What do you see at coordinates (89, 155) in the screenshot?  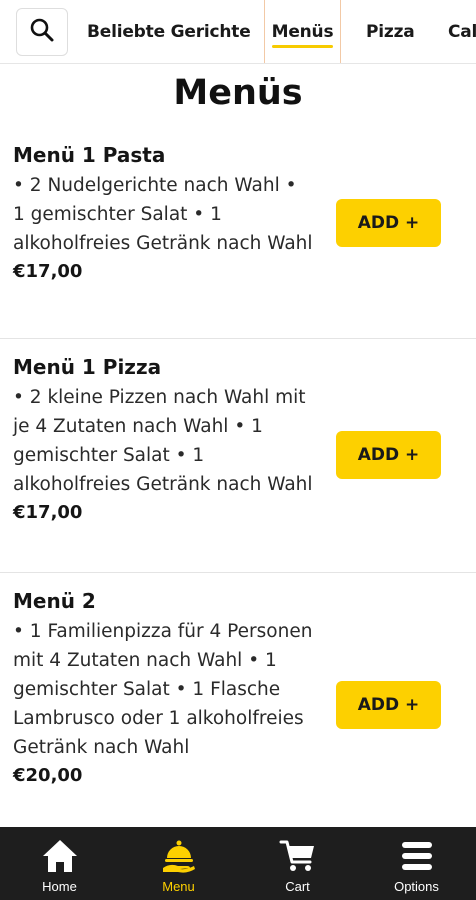 I see `item-name: Menü 1 Pasta` at bounding box center [89, 155].